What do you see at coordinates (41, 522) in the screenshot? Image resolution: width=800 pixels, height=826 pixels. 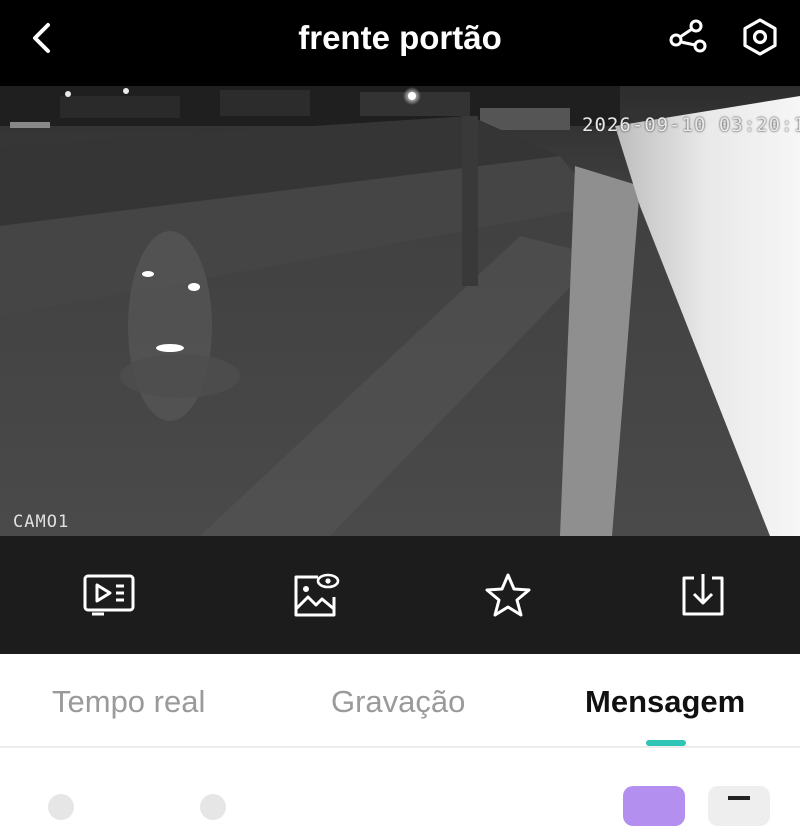 I see `camera-label: CAMO1` at bounding box center [41, 522].